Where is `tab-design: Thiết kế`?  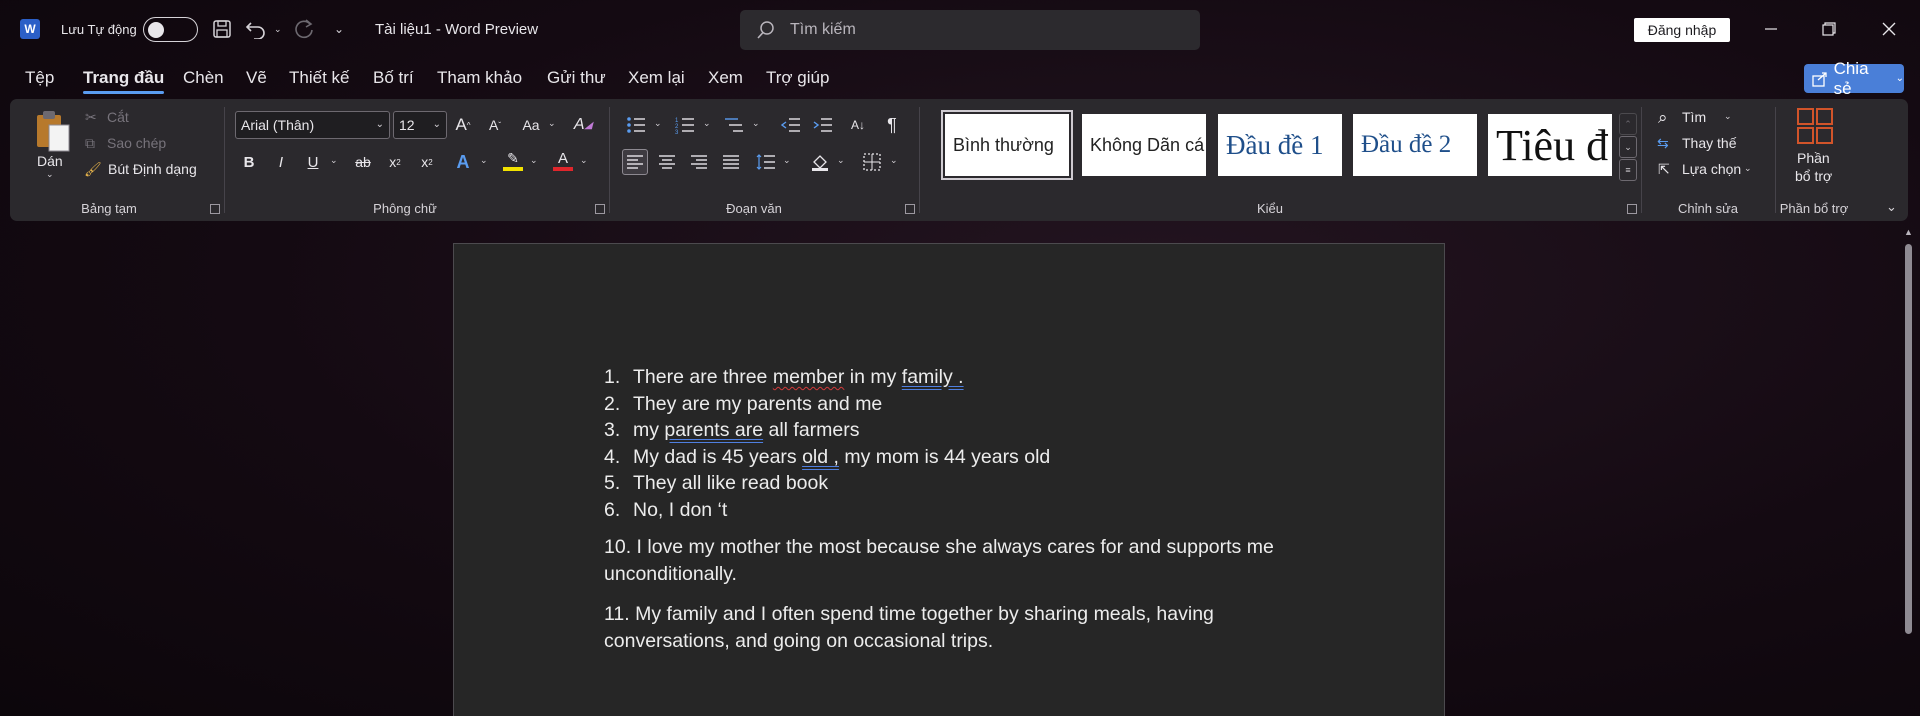 tab-design: Thiết kế is located at coordinates (319, 78).